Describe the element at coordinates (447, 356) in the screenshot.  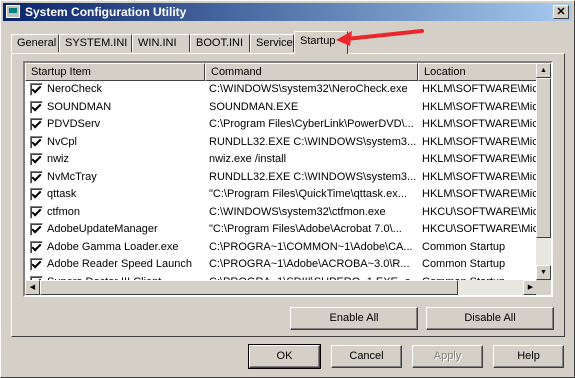
I see `apply-button: Apply` at that location.